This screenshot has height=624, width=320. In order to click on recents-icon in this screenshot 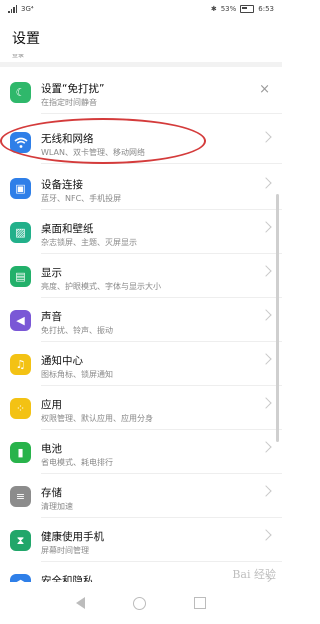, I will do `click(200, 603)`.